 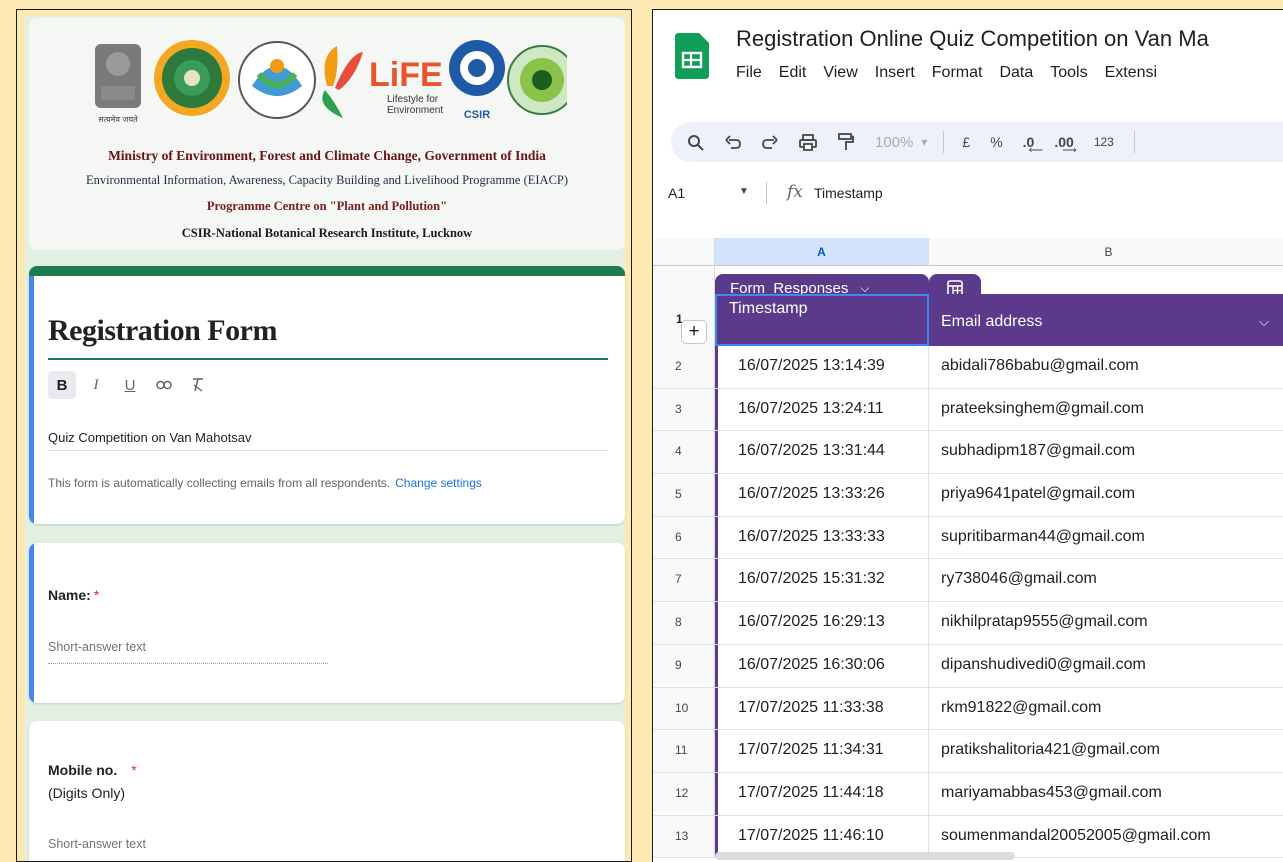 I want to click on underline-glyph: U, so click(x=130, y=385).